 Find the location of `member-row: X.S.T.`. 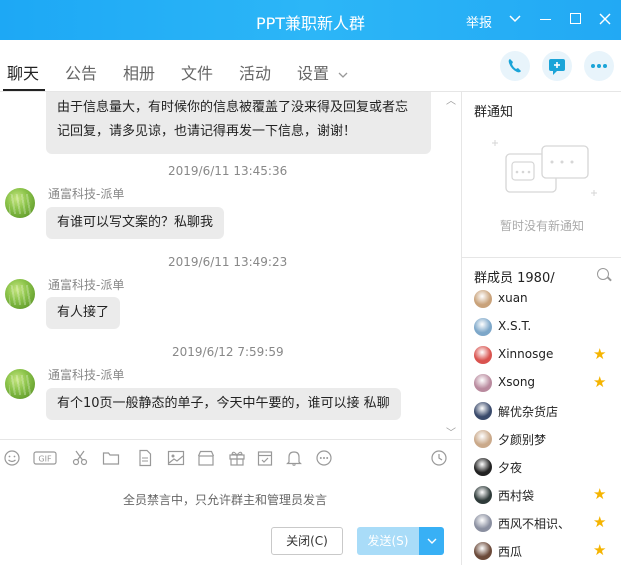

member-row: X.S.T. is located at coordinates (541, 327).